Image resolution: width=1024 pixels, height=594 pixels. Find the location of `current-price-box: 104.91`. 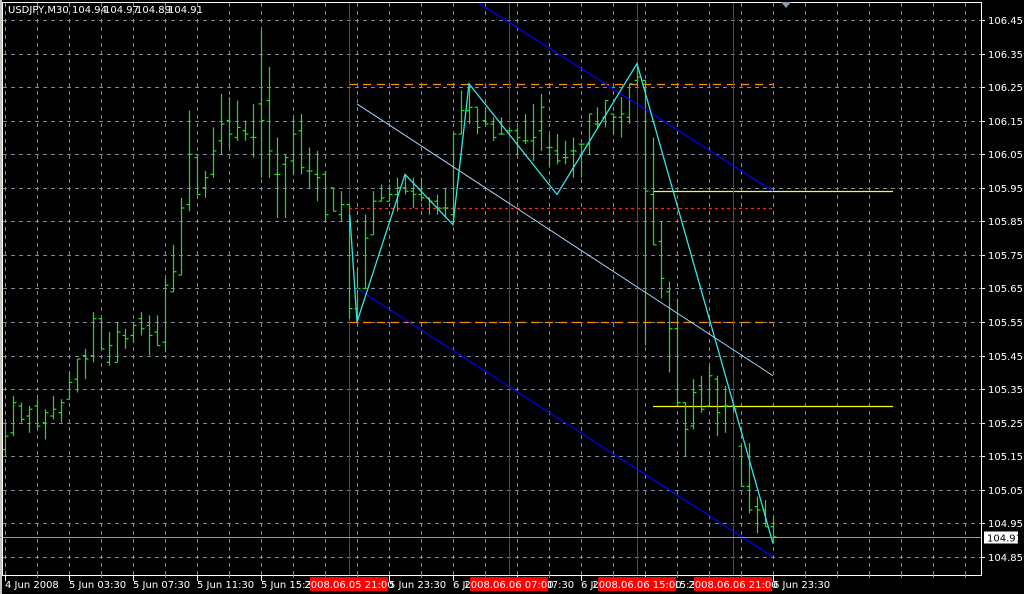

current-price-box: 104.91 is located at coordinates (1003, 538).